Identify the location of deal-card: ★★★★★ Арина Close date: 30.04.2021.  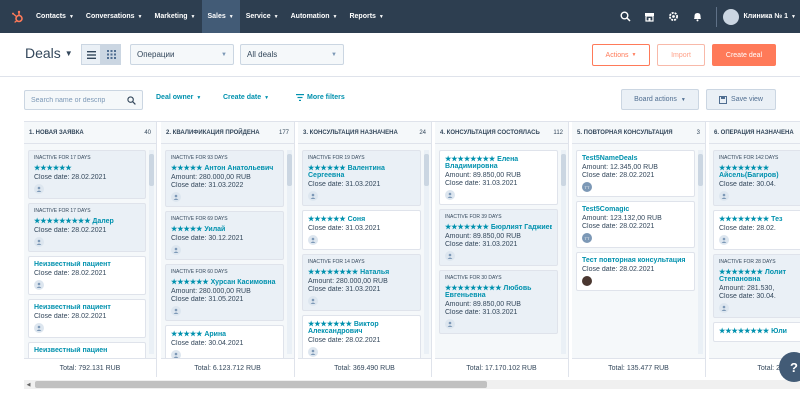
(224, 341).